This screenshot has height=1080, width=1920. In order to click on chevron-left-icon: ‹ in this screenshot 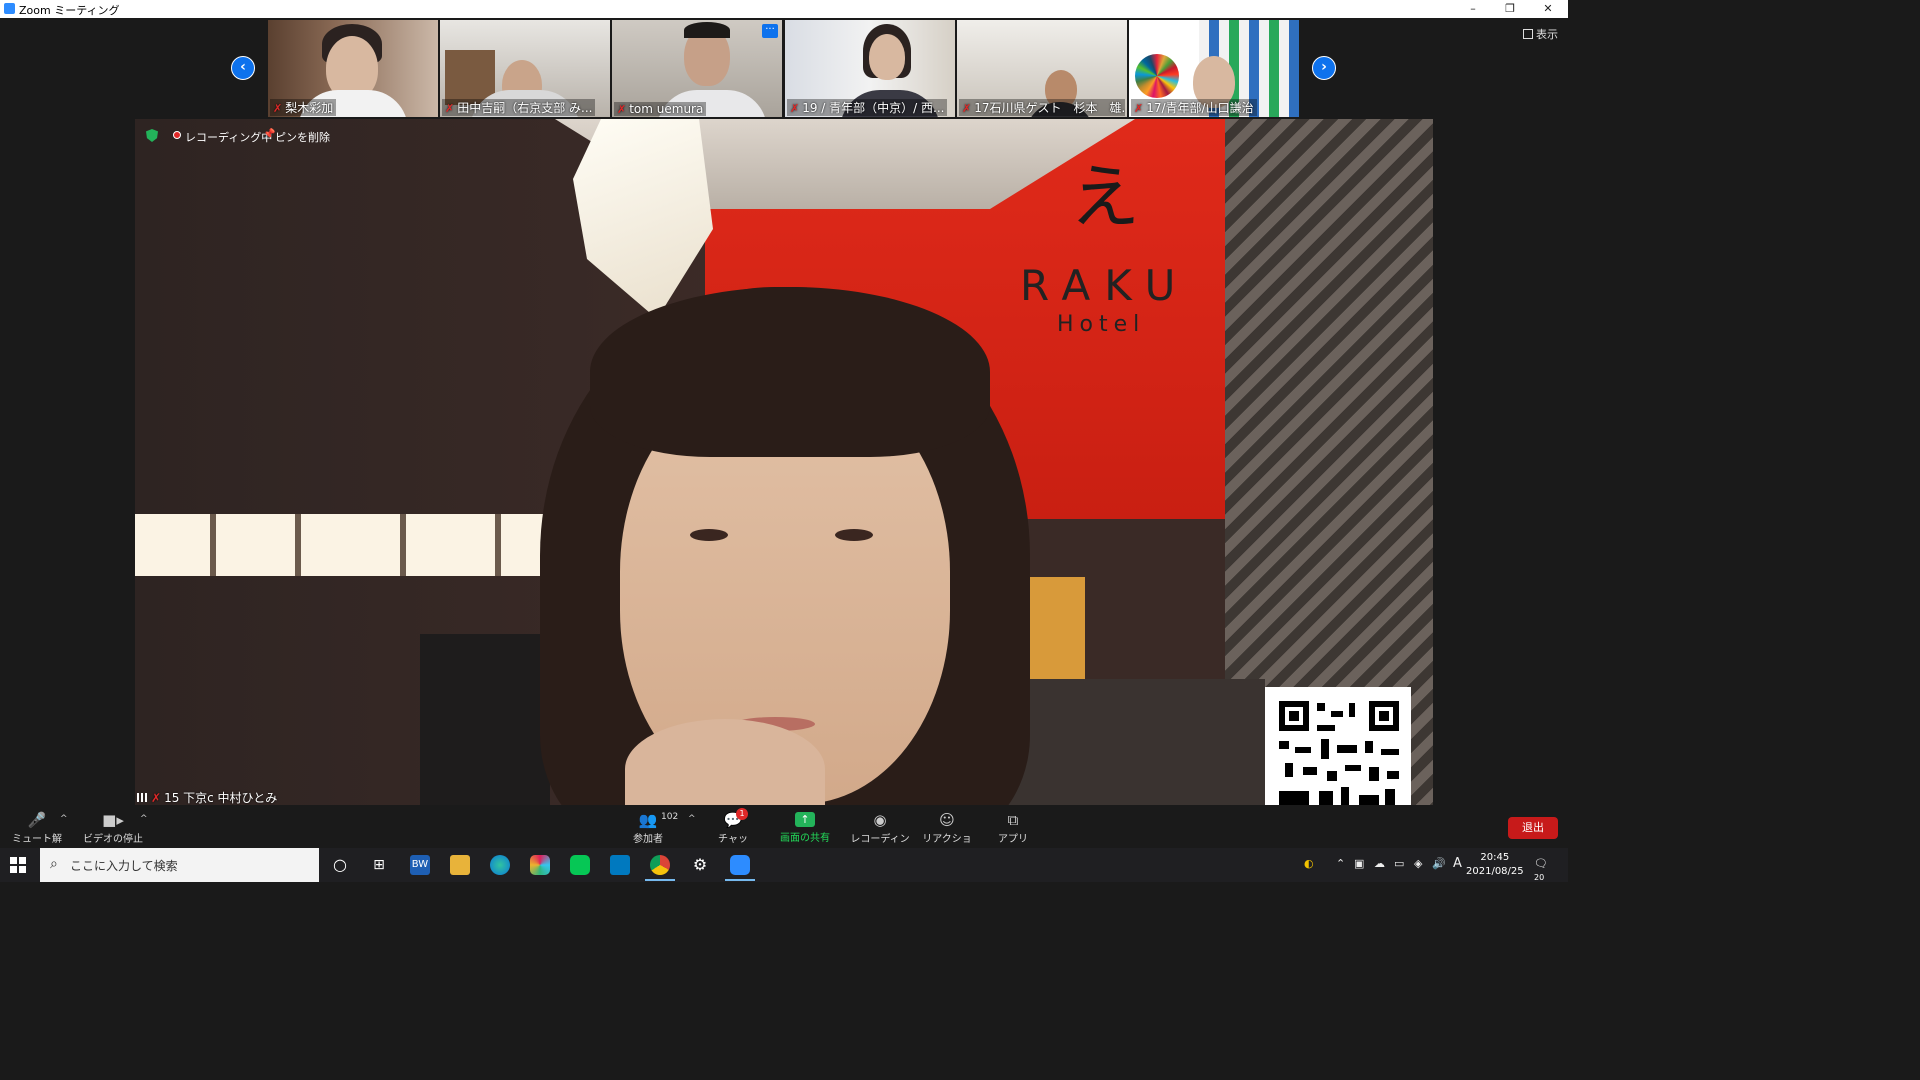, I will do `click(243, 67)`.